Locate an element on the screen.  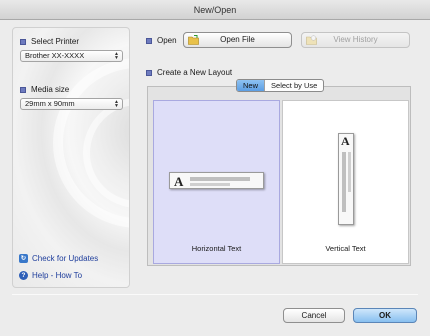
tab-new: New is located at coordinates (251, 85).